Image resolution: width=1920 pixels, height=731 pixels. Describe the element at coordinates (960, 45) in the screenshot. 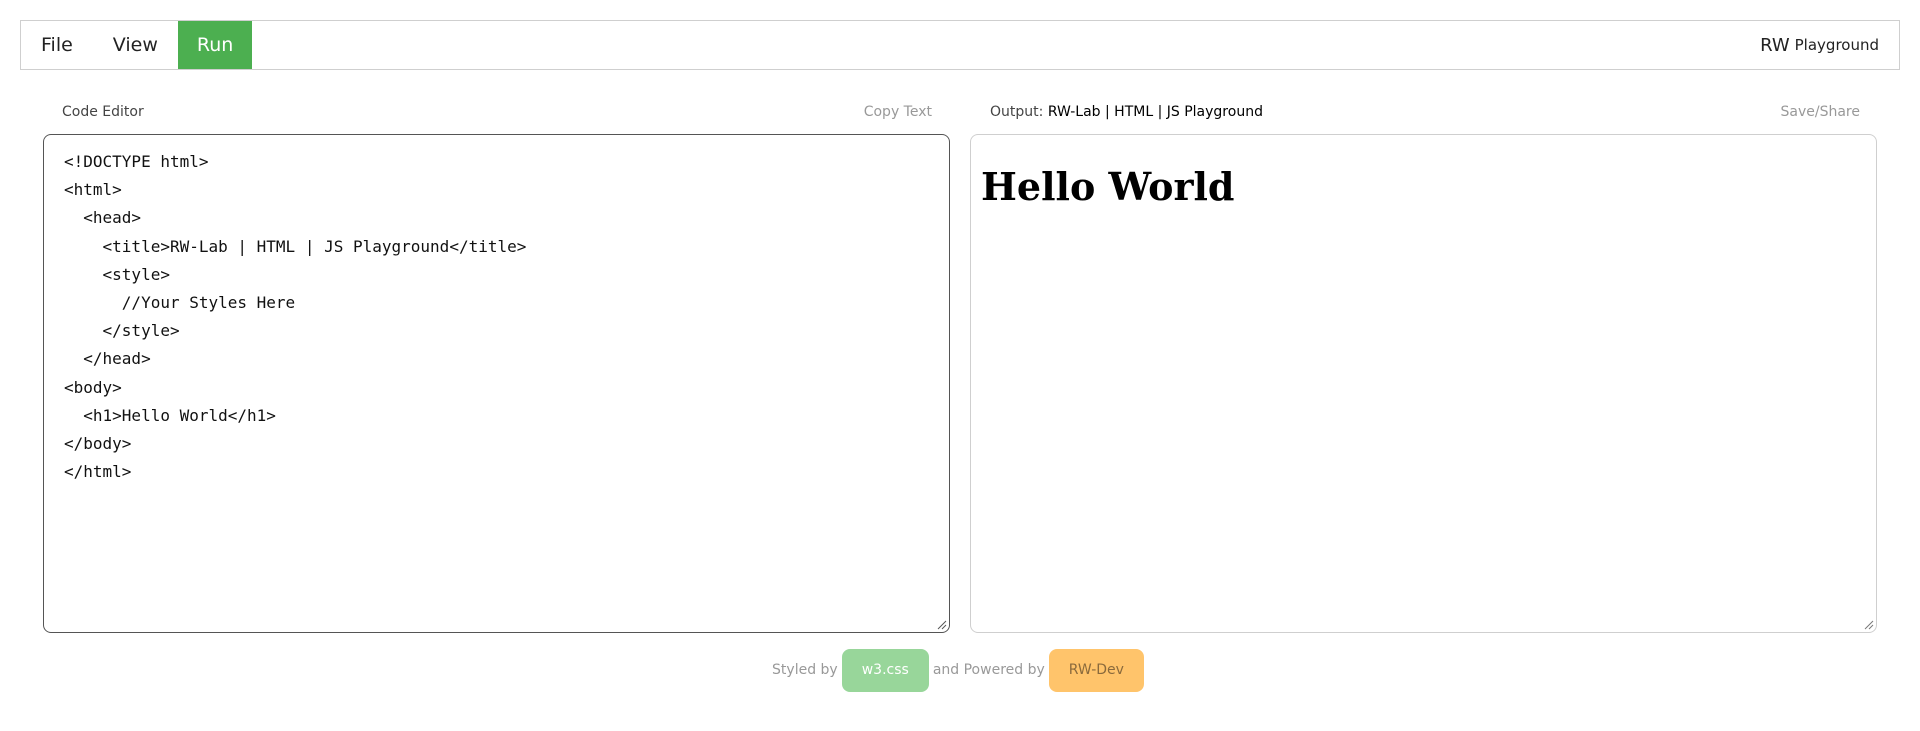

I see `top-menu-bar: File View Run RW Playground` at that location.